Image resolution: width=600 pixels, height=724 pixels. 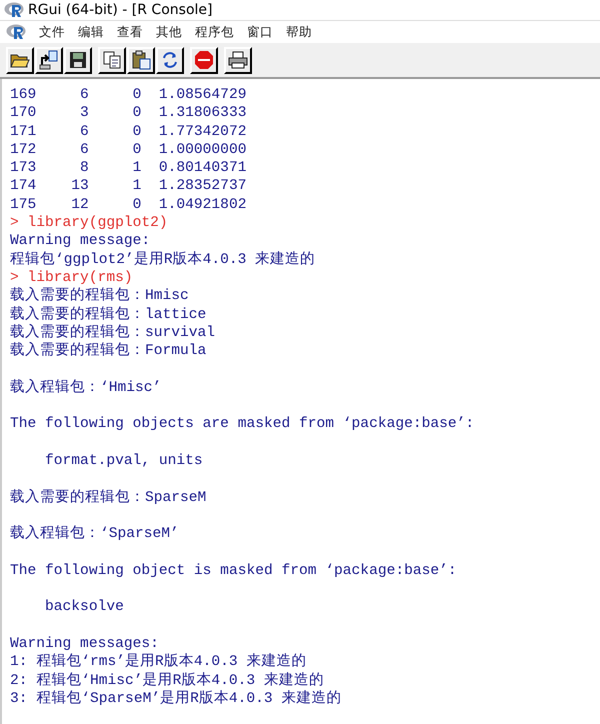 What do you see at coordinates (130, 32) in the screenshot?
I see `menu-item: 查看` at bounding box center [130, 32].